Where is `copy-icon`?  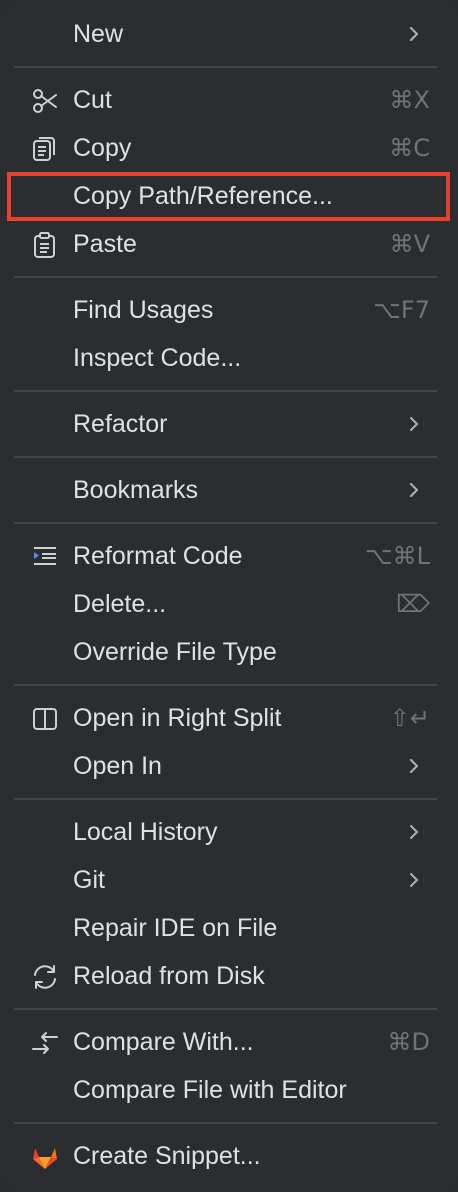
copy-icon is located at coordinates (45, 149).